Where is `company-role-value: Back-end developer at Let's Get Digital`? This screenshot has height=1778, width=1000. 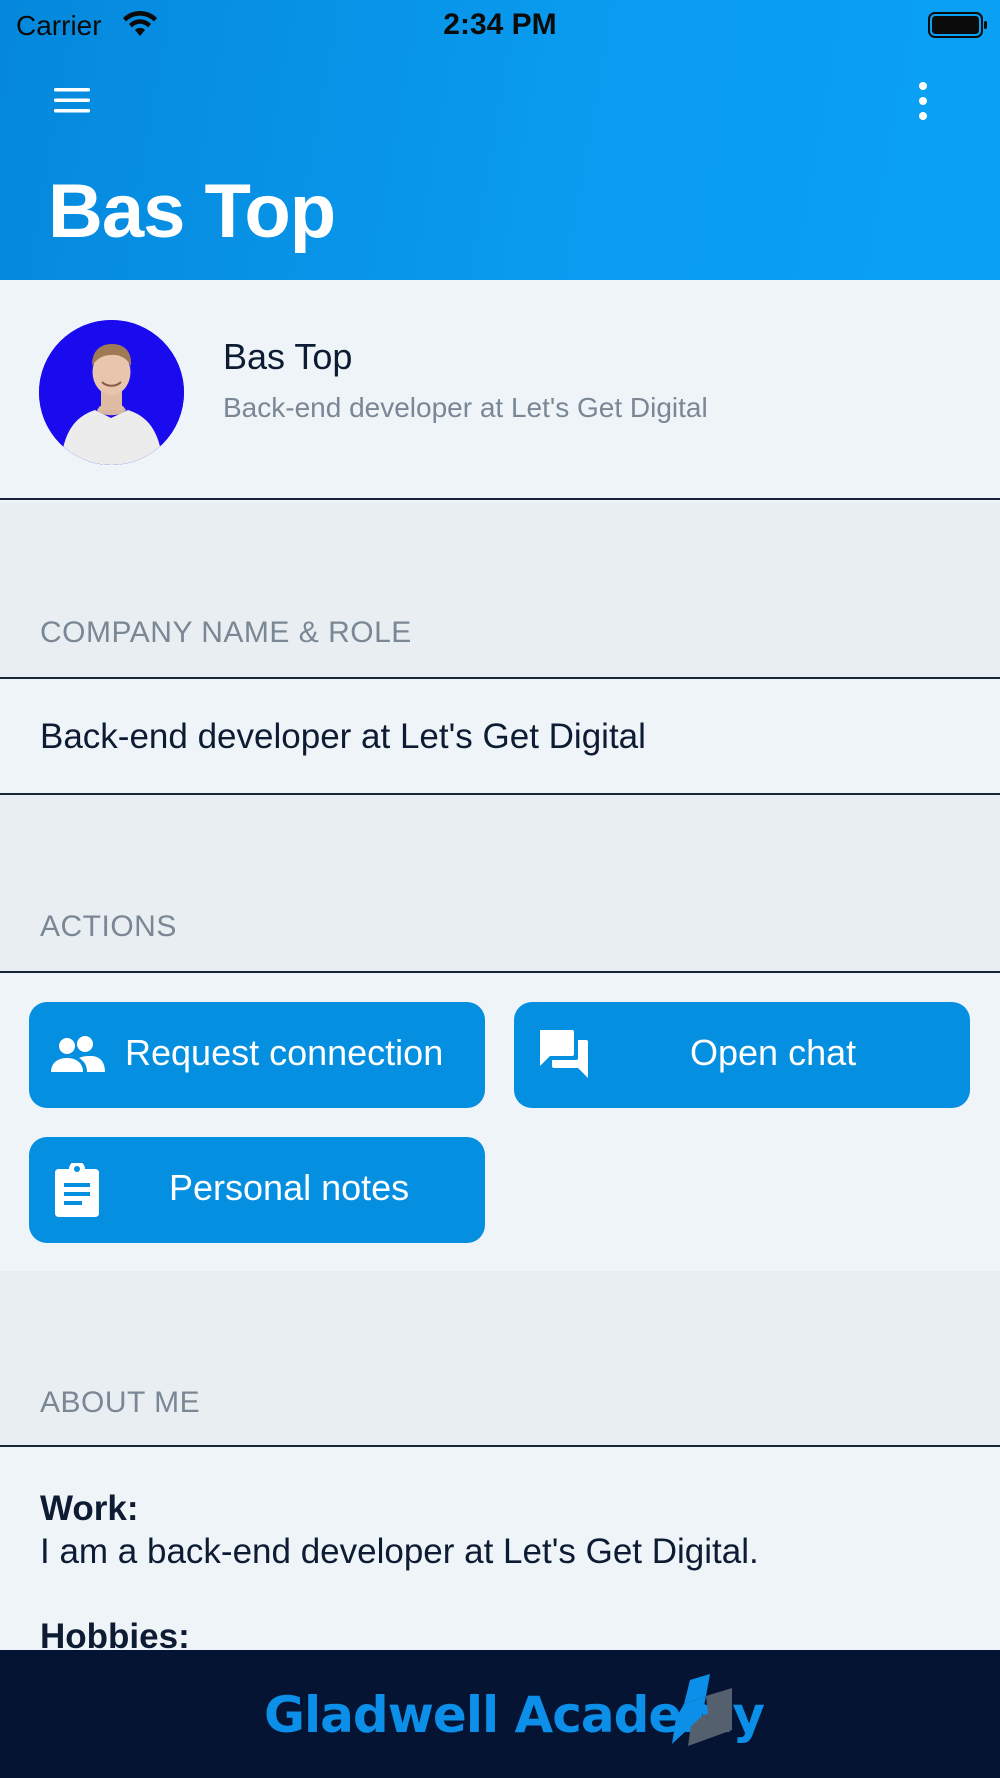 company-role-value: Back-end developer at Let's Get Digital is located at coordinates (343, 736).